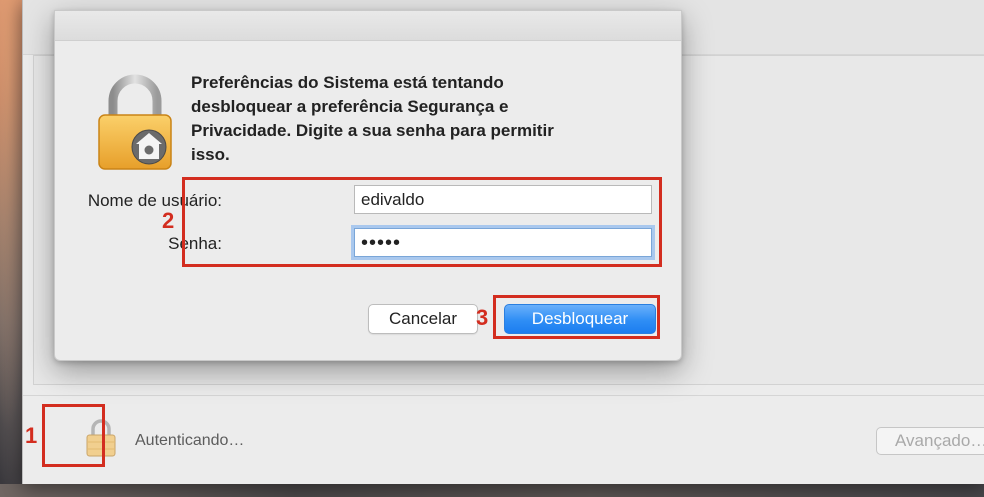 The image size is (984, 497). I want to click on annotation-number-3: 3, so click(482, 317).